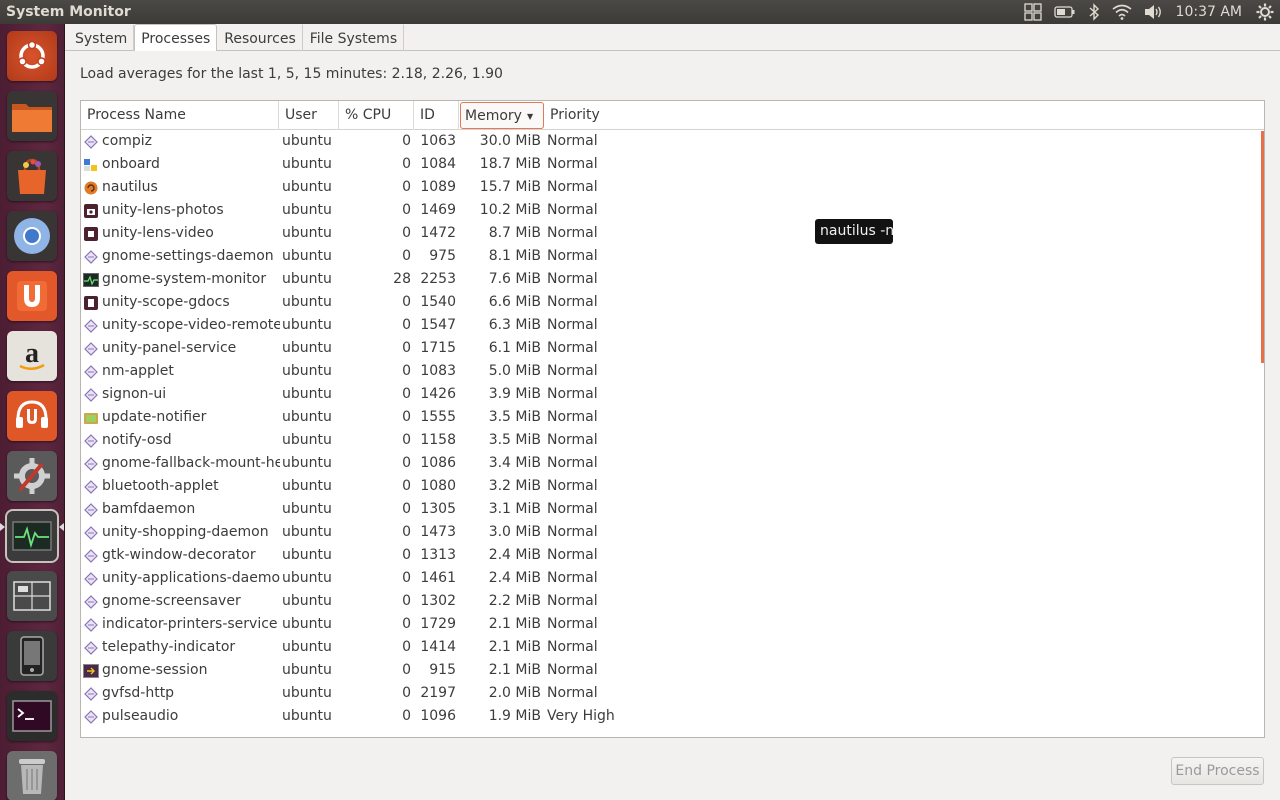 Image resolution: width=1280 pixels, height=800 pixels. I want to click on workspace-switcher-icon, so click(1032, 12).